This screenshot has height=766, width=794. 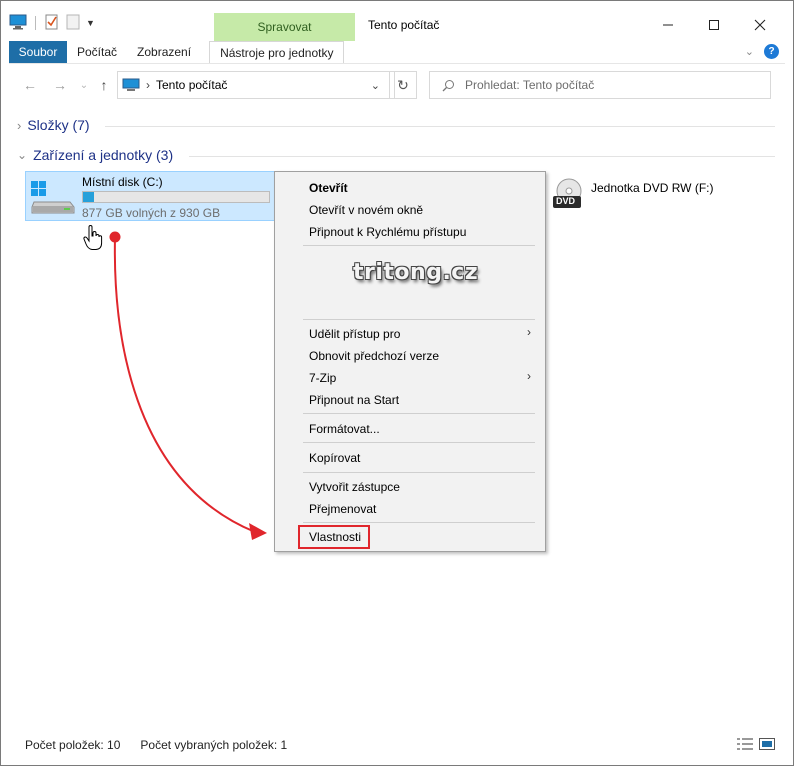 I want to click on tab-soubor: Soubor, so click(x=38, y=52).